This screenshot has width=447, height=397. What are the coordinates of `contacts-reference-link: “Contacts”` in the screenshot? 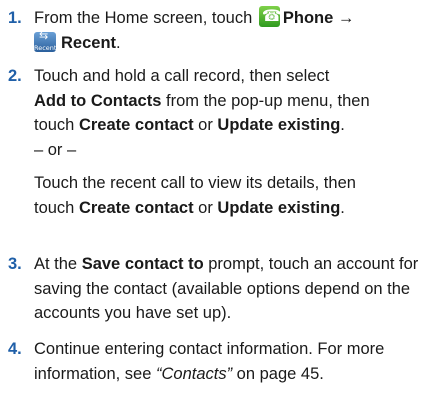 It's located at (194, 373).